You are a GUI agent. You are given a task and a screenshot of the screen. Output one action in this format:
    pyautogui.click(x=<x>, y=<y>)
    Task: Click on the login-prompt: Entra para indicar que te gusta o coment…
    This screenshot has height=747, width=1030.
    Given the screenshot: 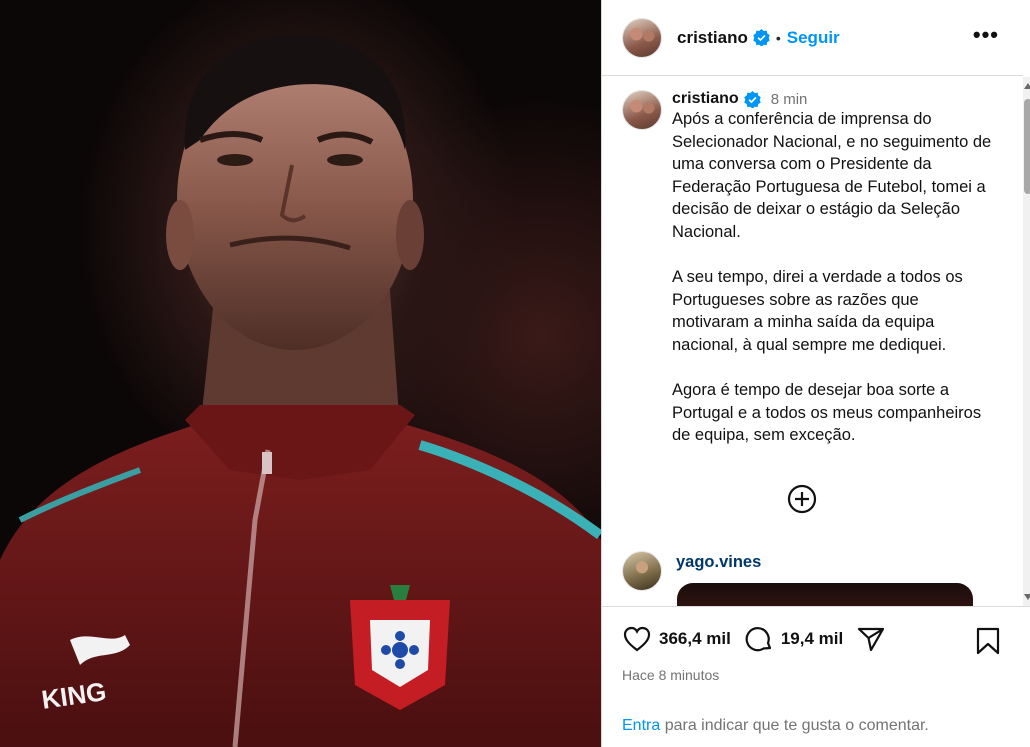 What is the action you would take?
    pyautogui.click(x=775, y=726)
    